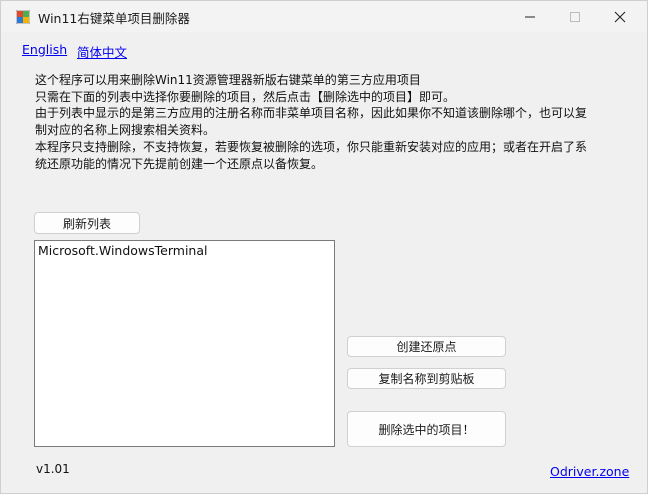 Image resolution: width=648 pixels, height=494 pixels. What do you see at coordinates (589, 471) in the screenshot?
I see `website-link: Odriver.zone` at bounding box center [589, 471].